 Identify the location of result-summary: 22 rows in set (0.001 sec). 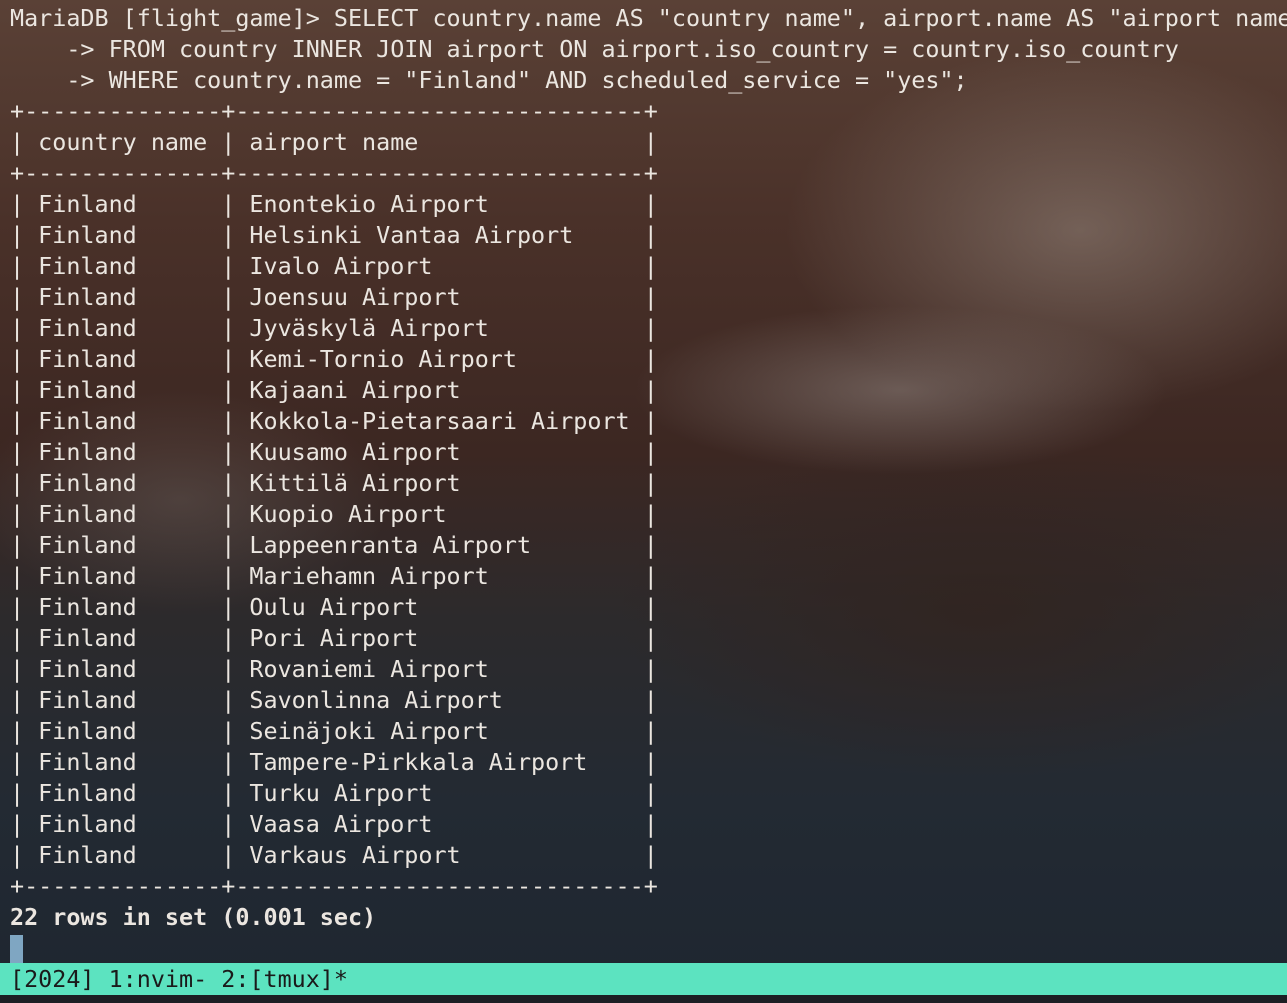
(193, 917).